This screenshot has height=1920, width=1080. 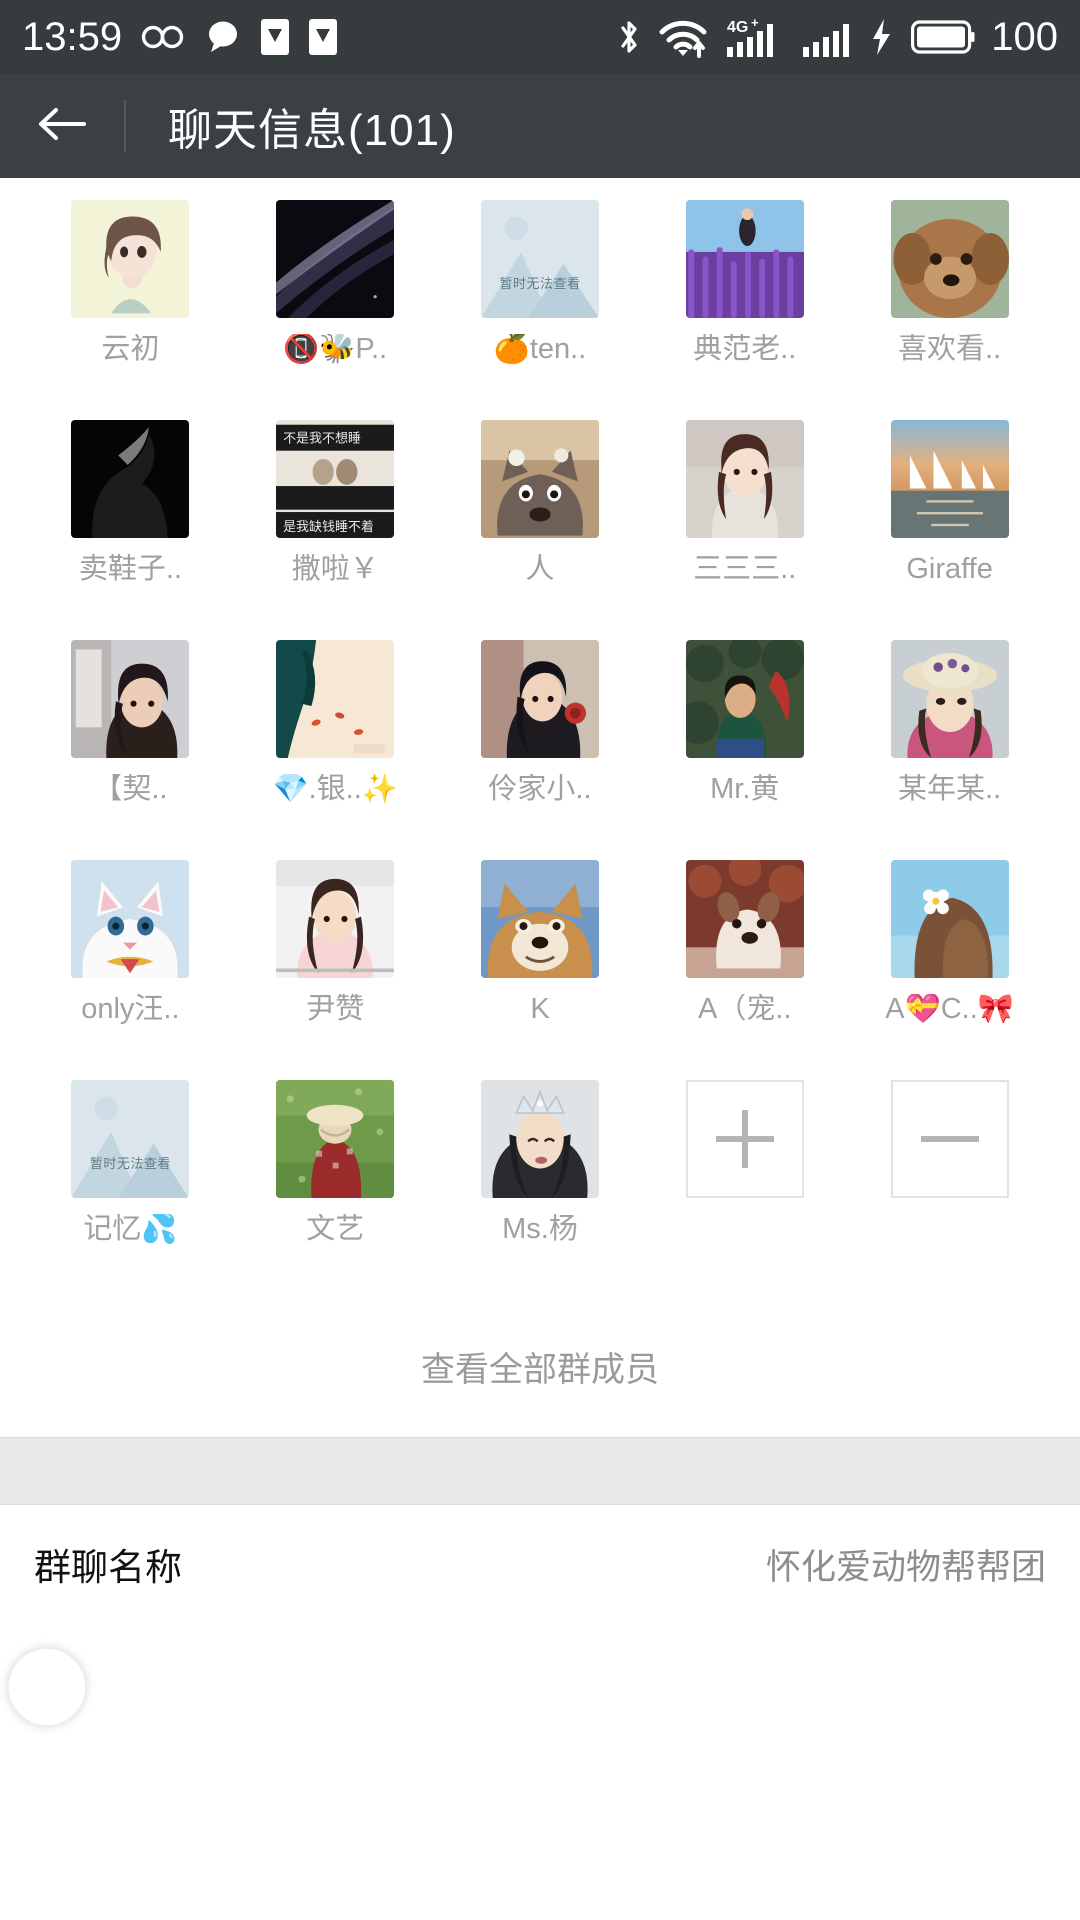 What do you see at coordinates (540, 1009) in the screenshot?
I see `member-name: K` at bounding box center [540, 1009].